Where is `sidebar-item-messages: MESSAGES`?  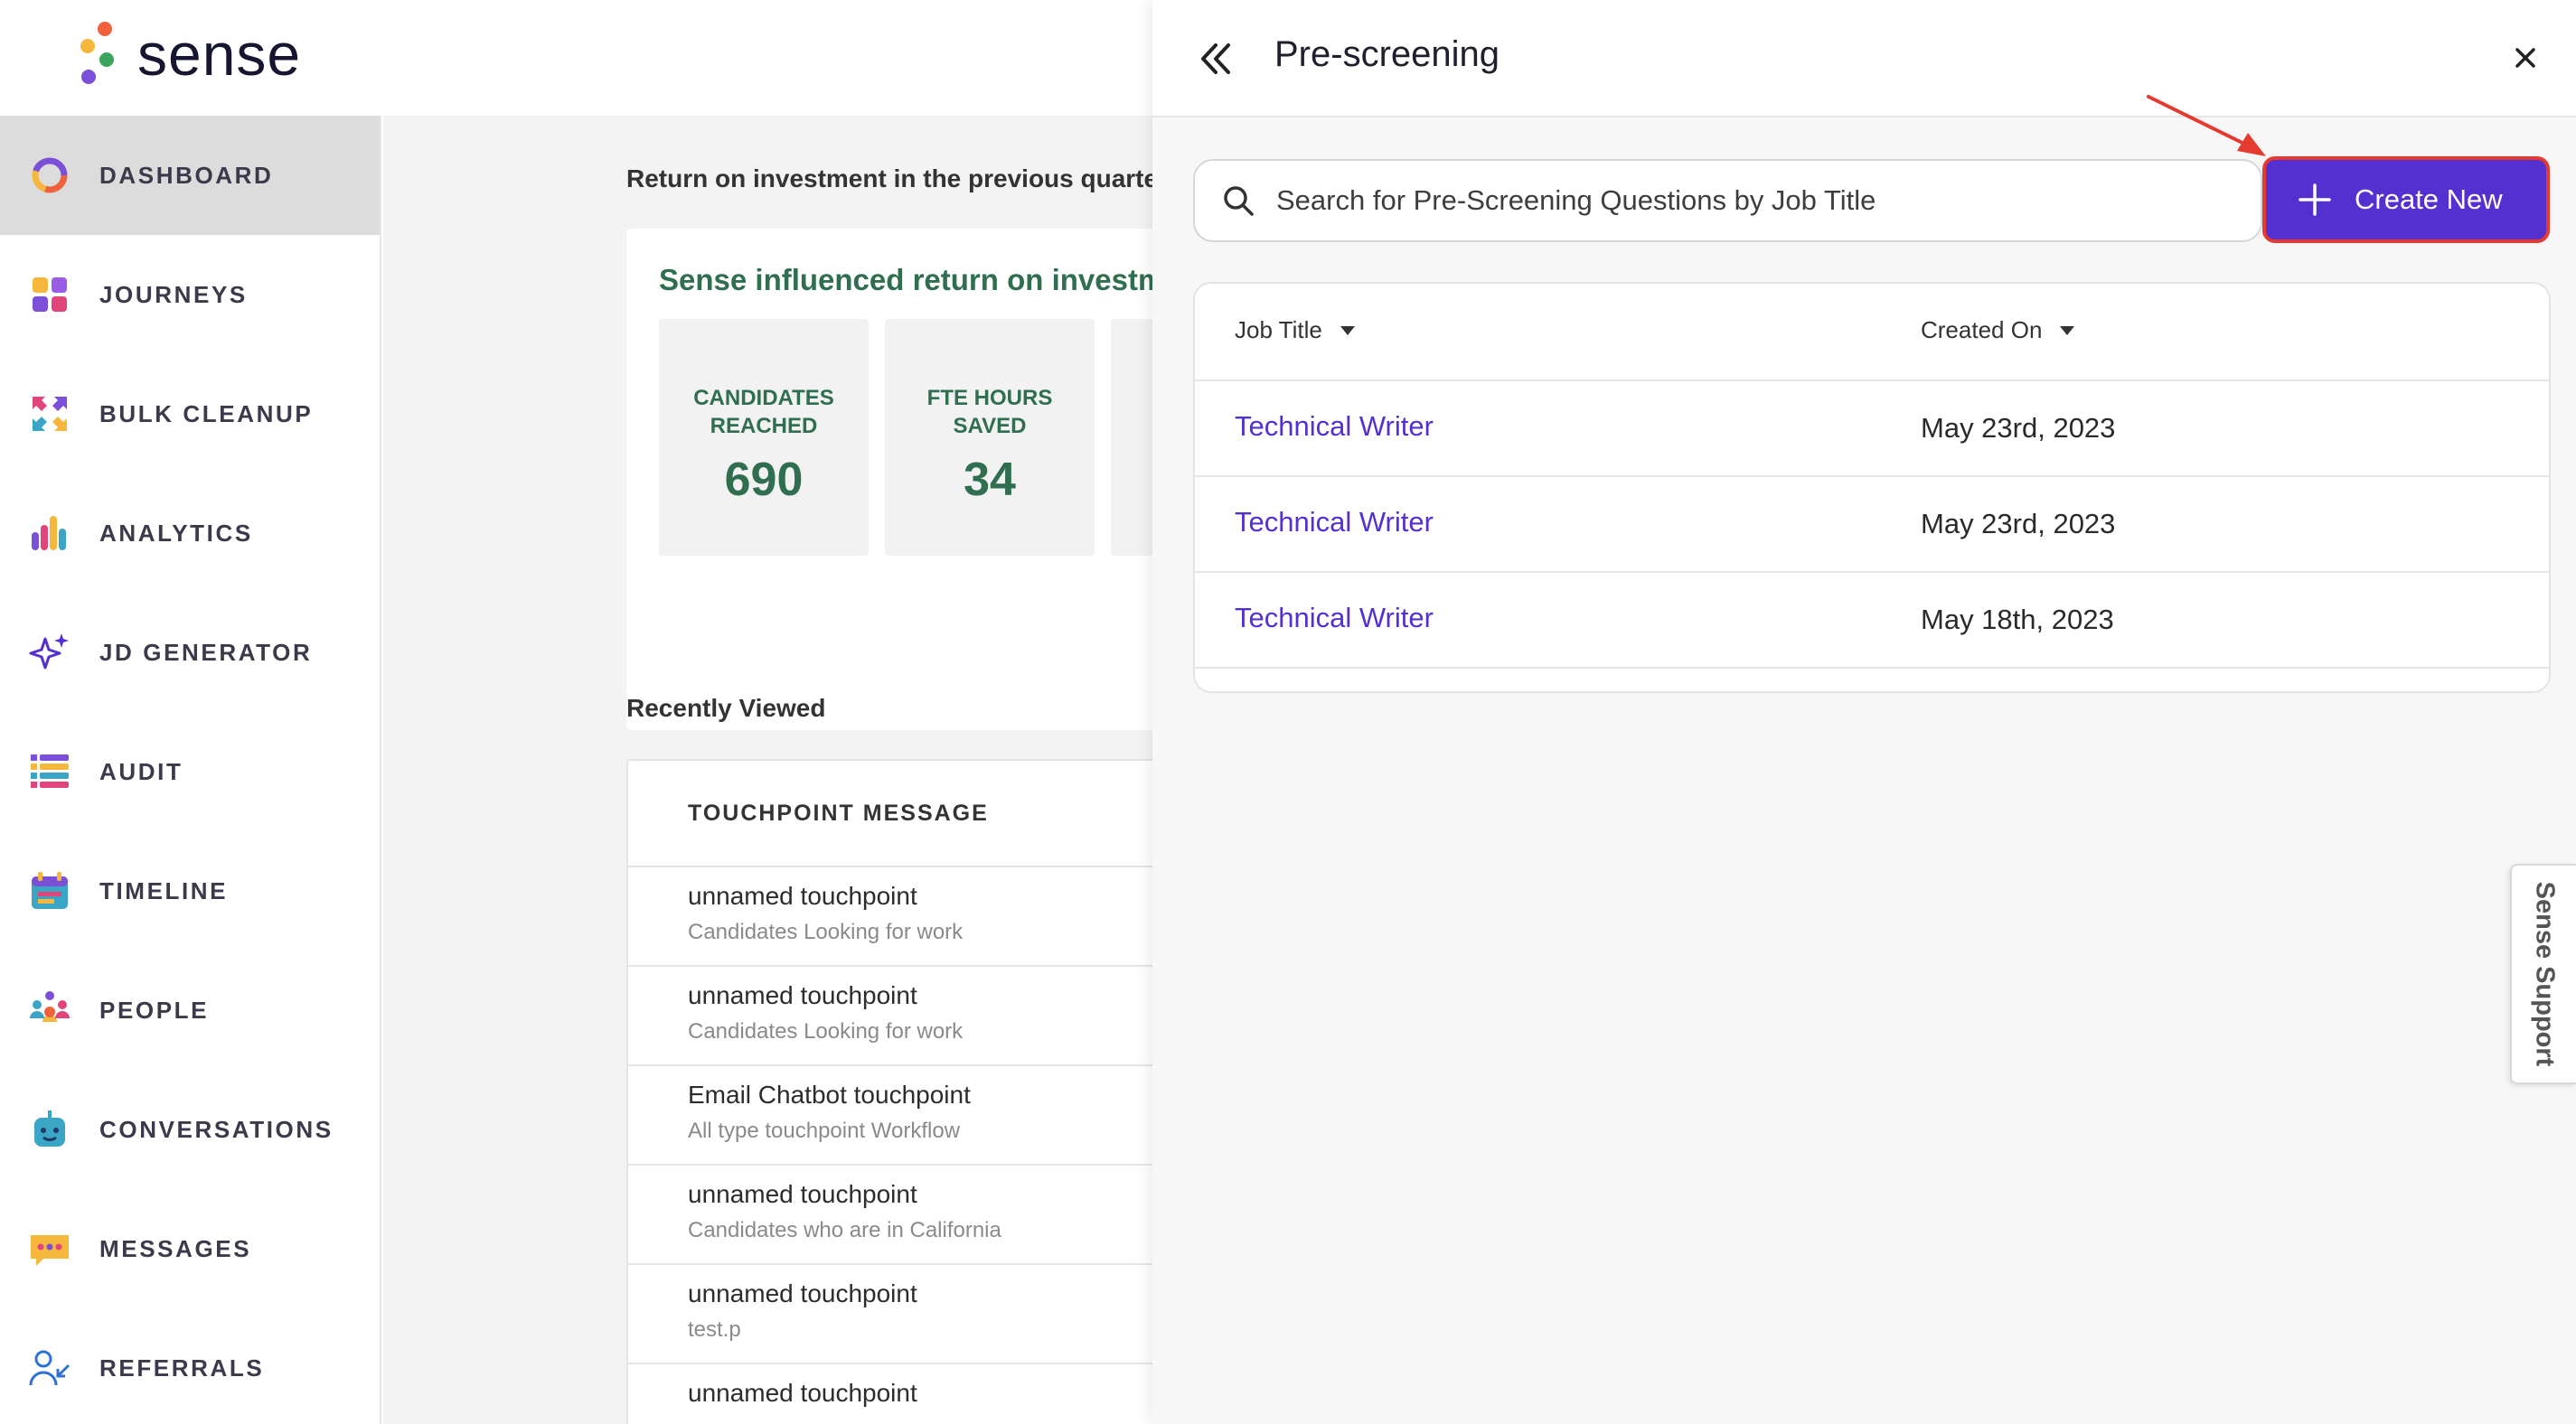
sidebar-item-messages: MESSAGES is located at coordinates (190, 1248).